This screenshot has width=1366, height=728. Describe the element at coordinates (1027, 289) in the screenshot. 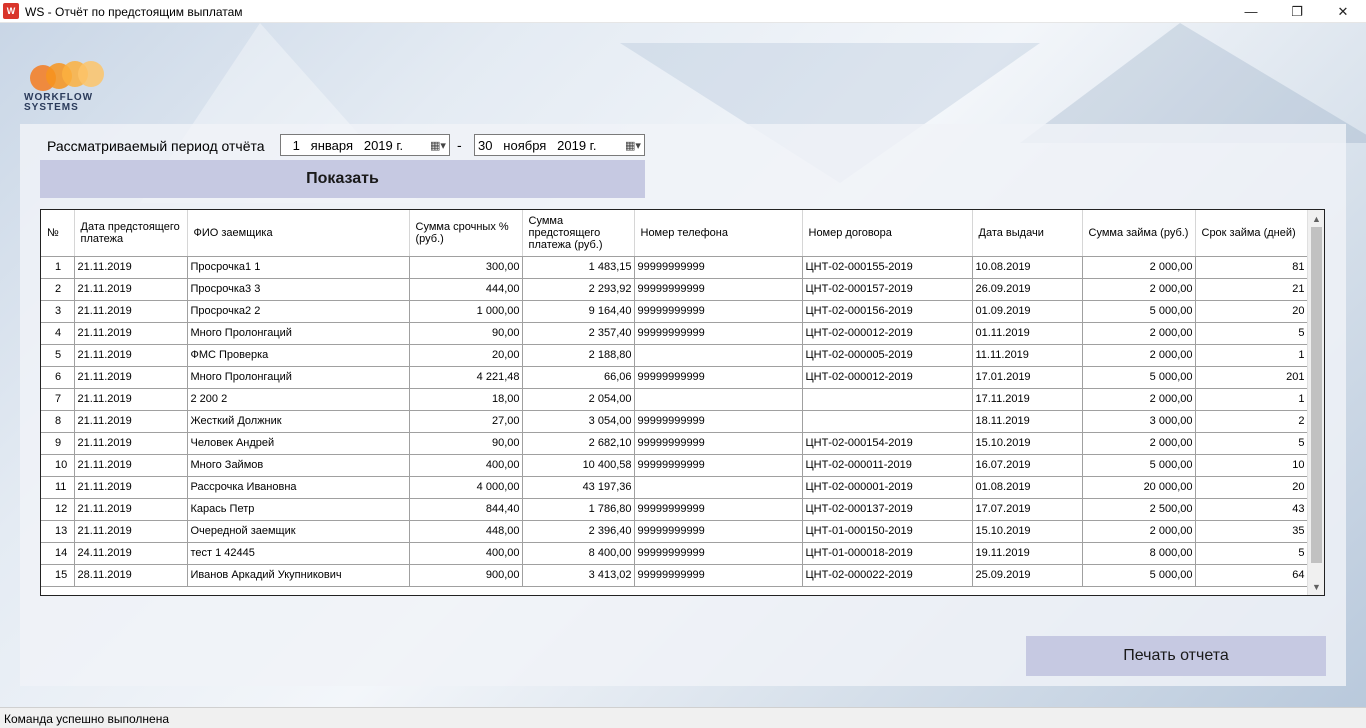

I see `cell-issue-date: 26.09.2019` at that location.